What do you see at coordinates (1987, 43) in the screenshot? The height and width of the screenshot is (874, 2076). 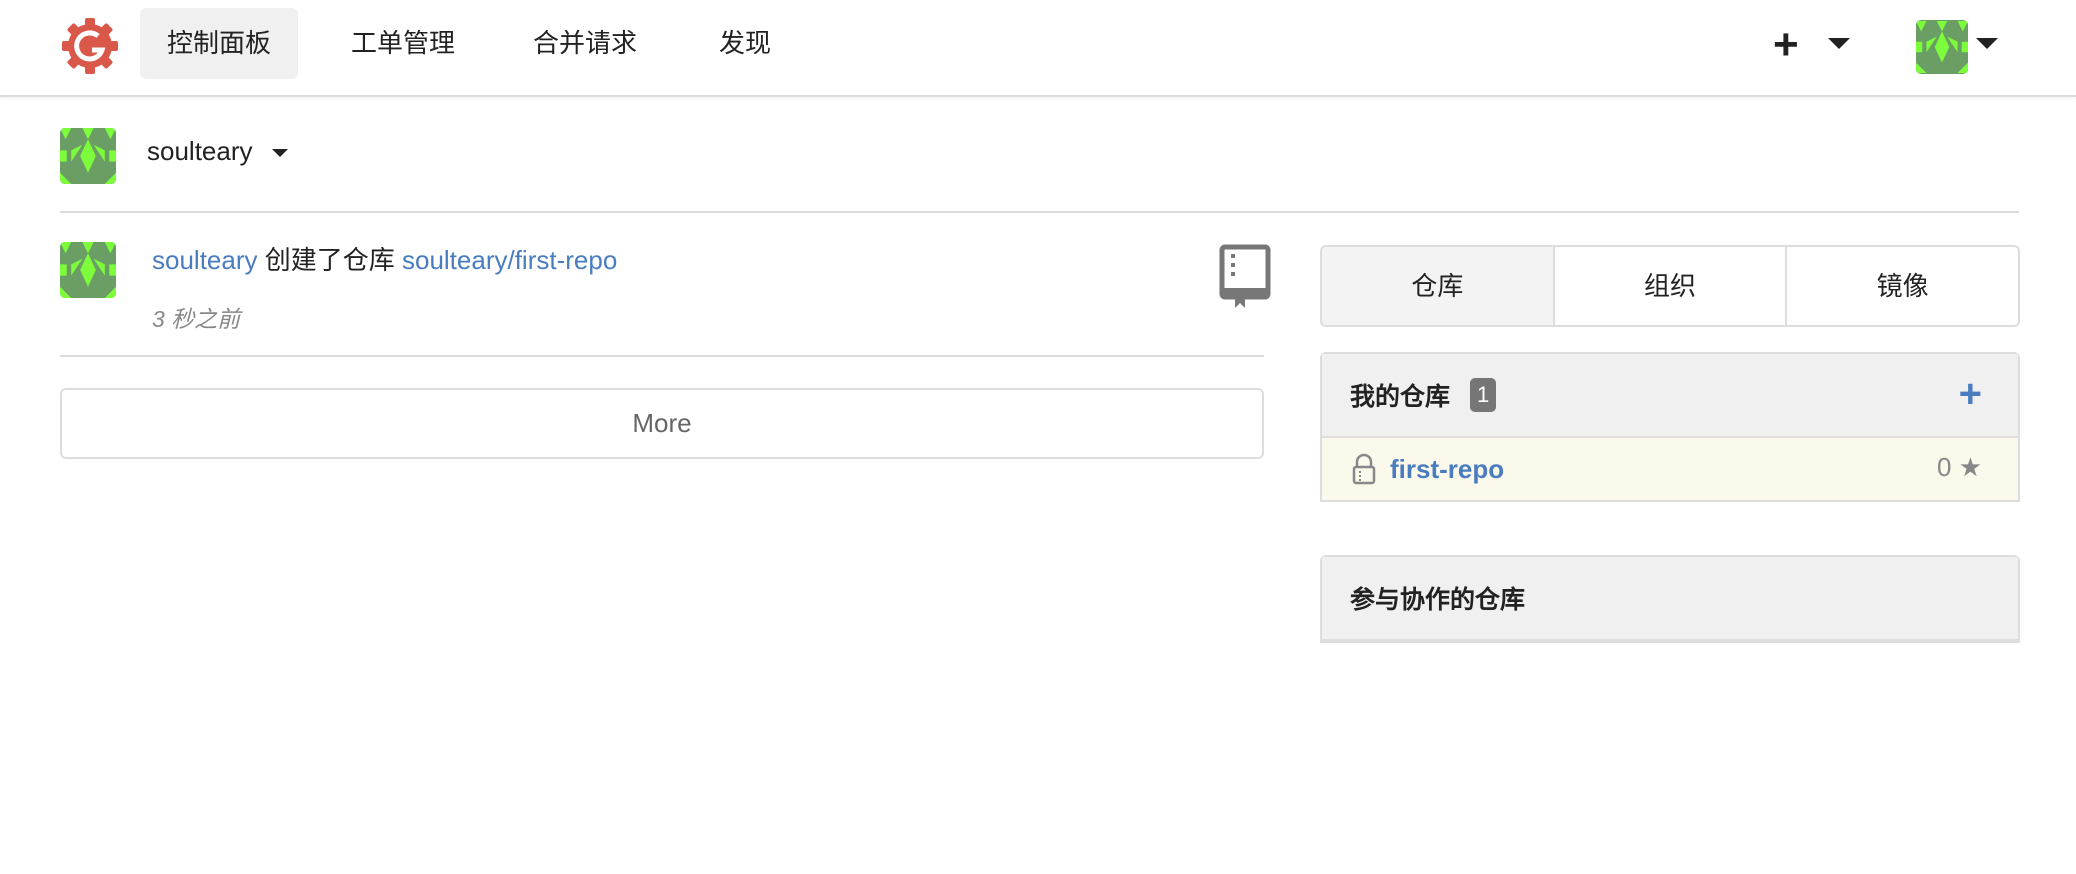 I see `user-menu-caret-icon` at bounding box center [1987, 43].